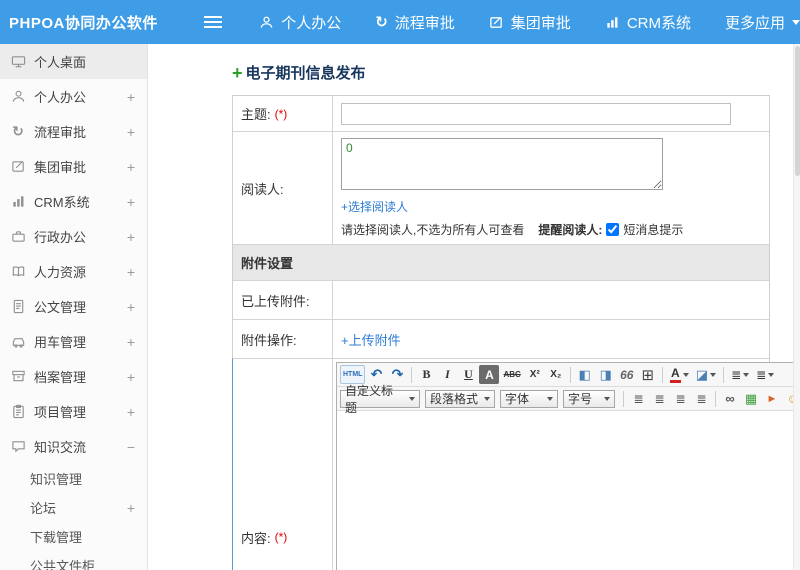 This screenshot has height=570, width=800. I want to click on nav-label: CRM系统, so click(658, 23).